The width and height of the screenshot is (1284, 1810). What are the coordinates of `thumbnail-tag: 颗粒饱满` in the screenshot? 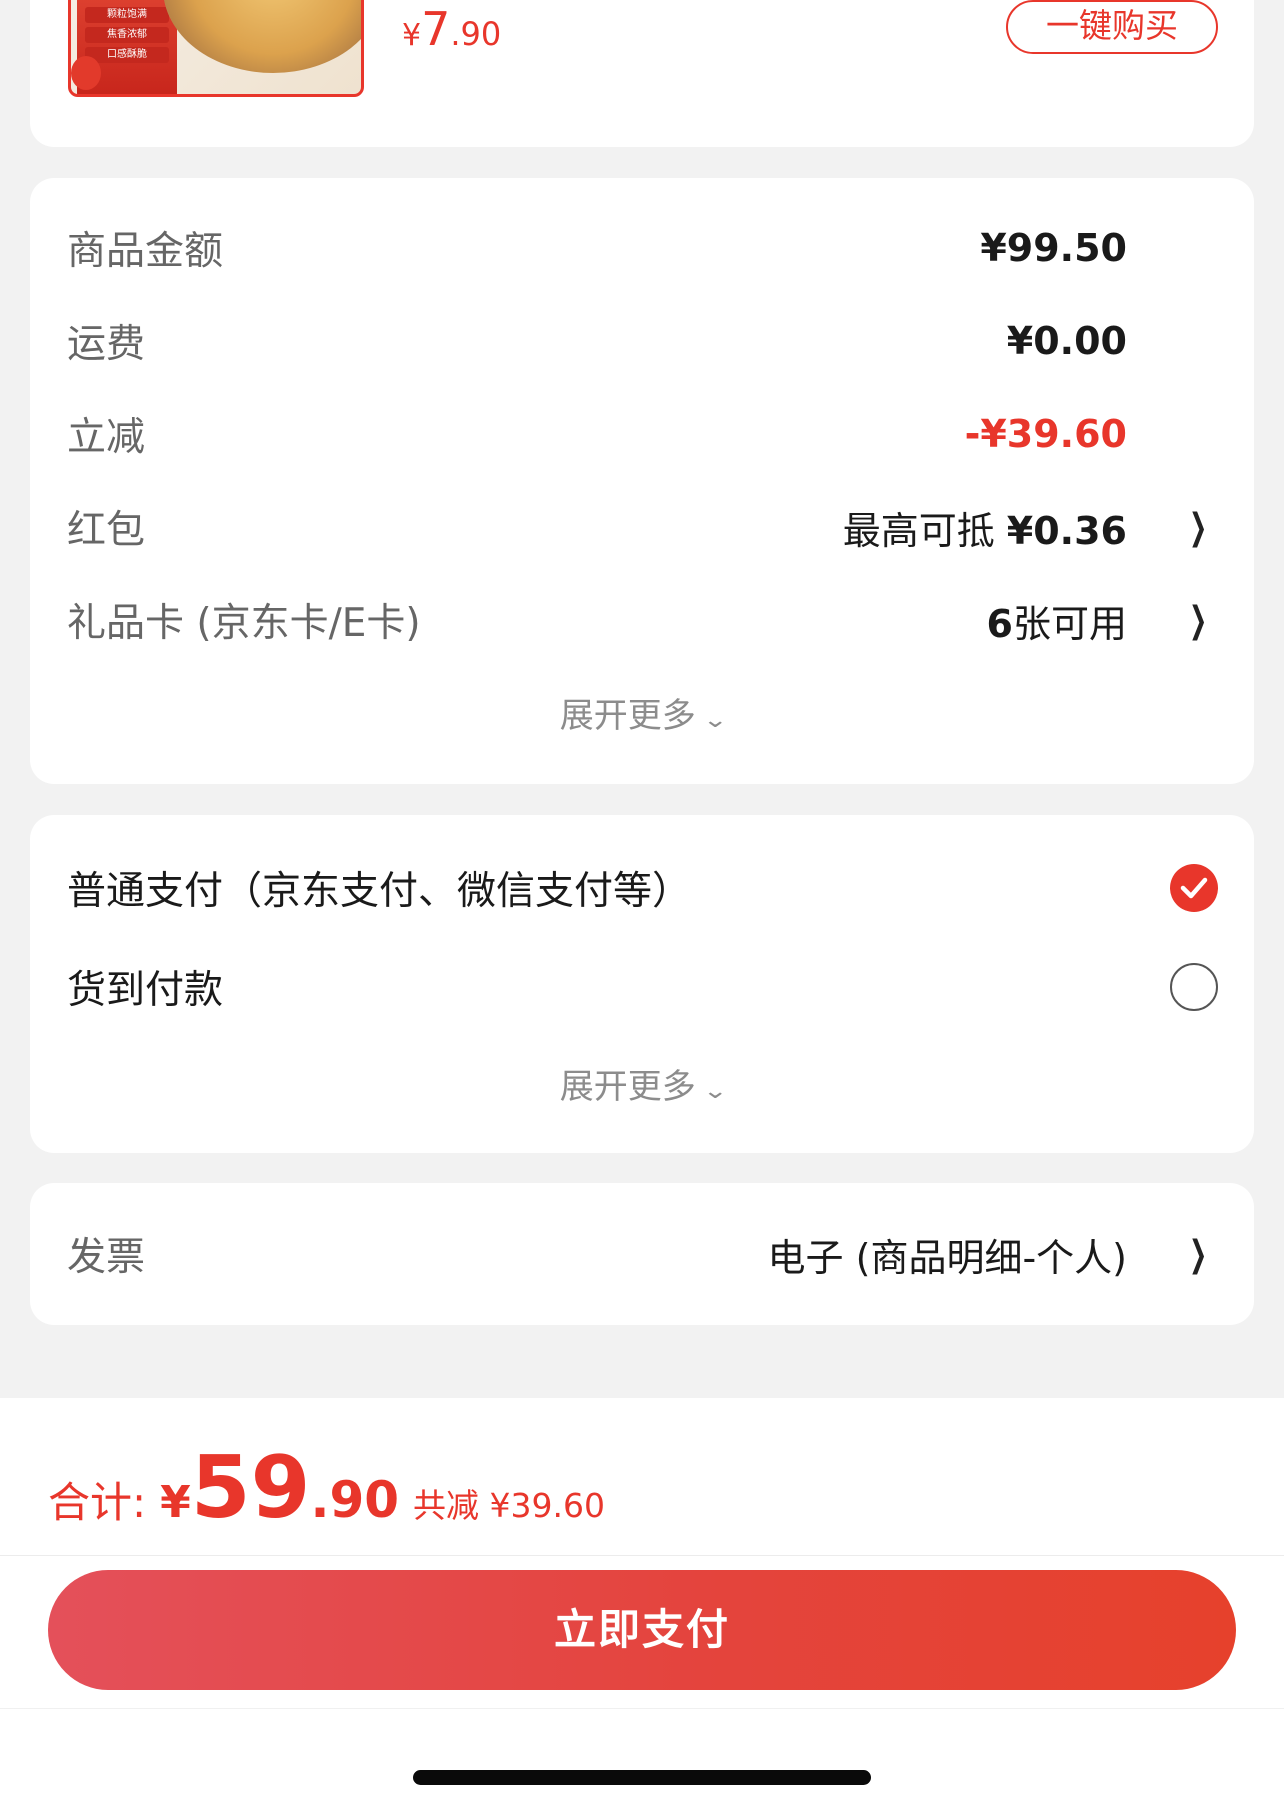 It's located at (127, 15).